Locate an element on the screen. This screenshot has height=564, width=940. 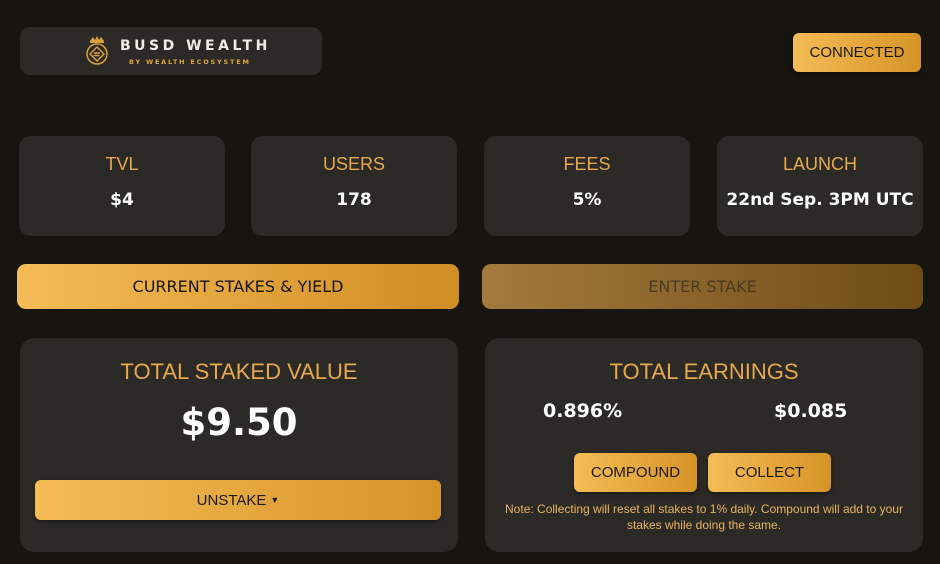
tab-enter-stake: ENTER STAKE is located at coordinates (702, 286).